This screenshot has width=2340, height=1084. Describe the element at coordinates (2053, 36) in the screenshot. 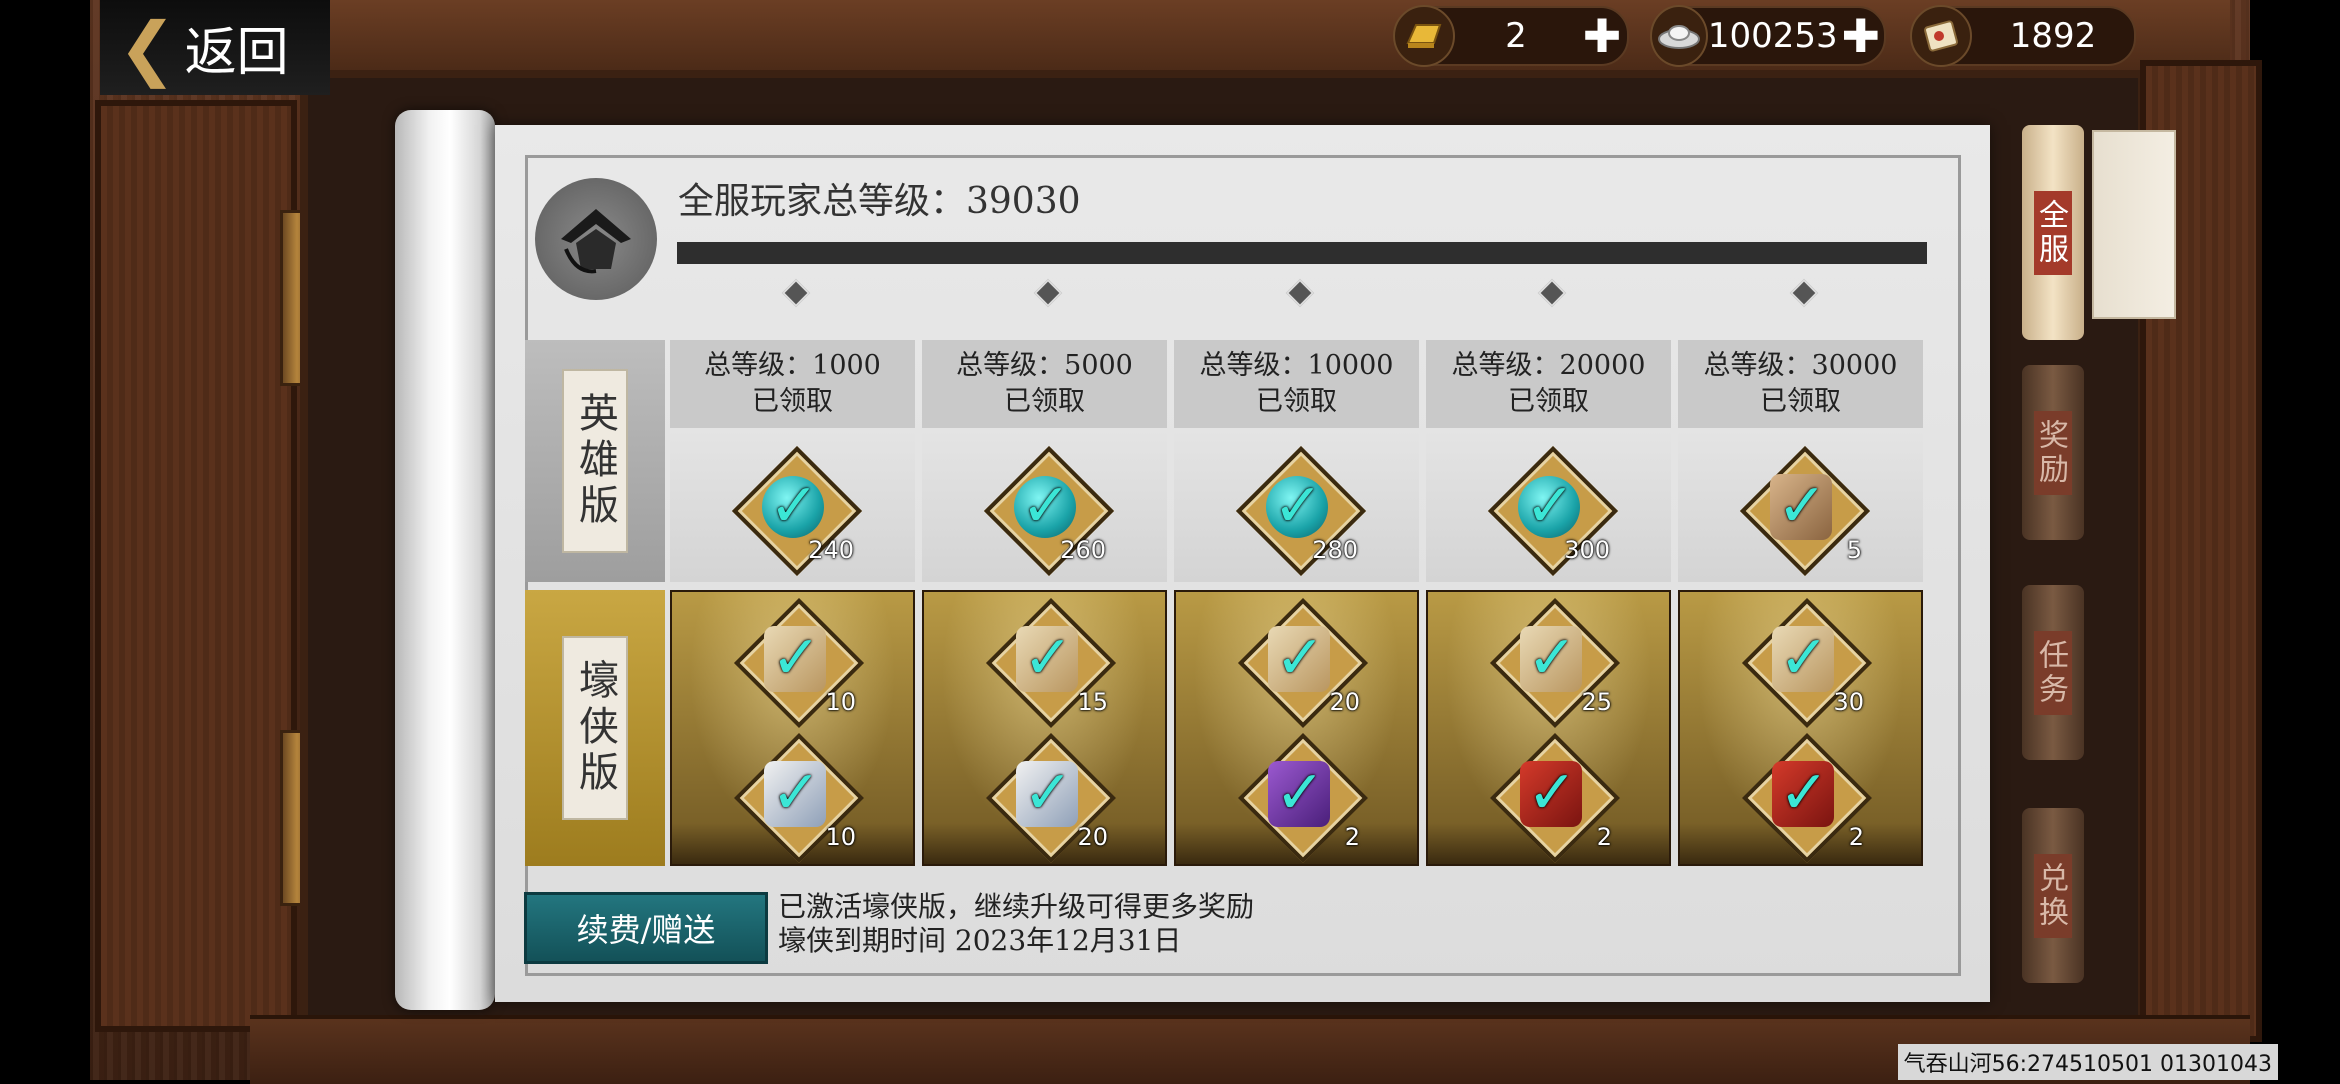

I see `ticket-amount: 1892` at that location.